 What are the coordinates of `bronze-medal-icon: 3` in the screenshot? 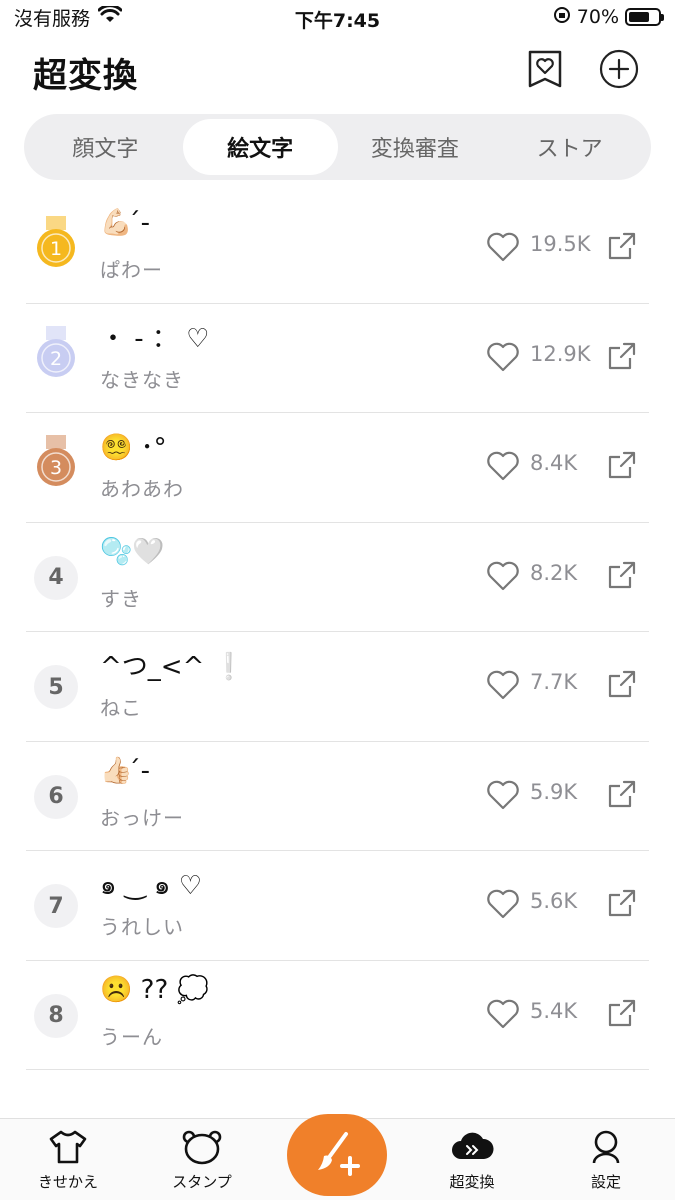 It's located at (56, 460).